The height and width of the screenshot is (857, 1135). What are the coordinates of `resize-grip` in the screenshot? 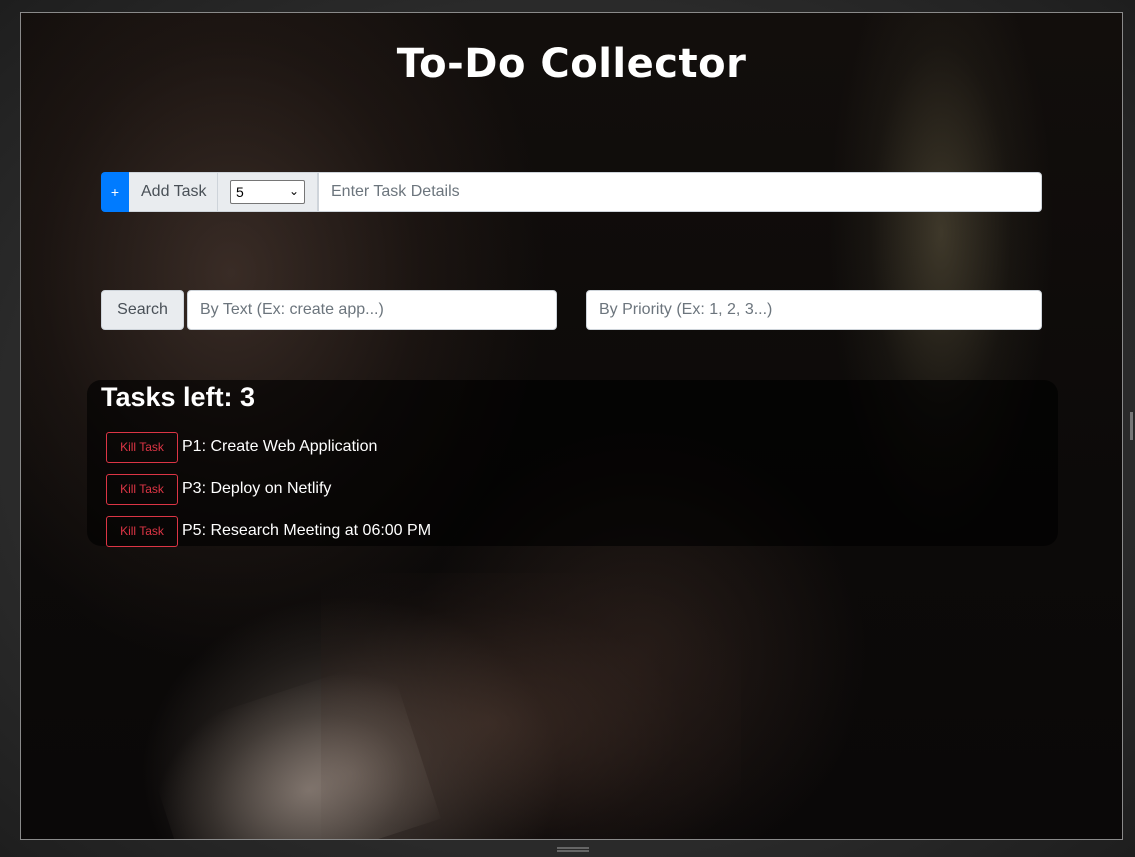 It's located at (573, 849).